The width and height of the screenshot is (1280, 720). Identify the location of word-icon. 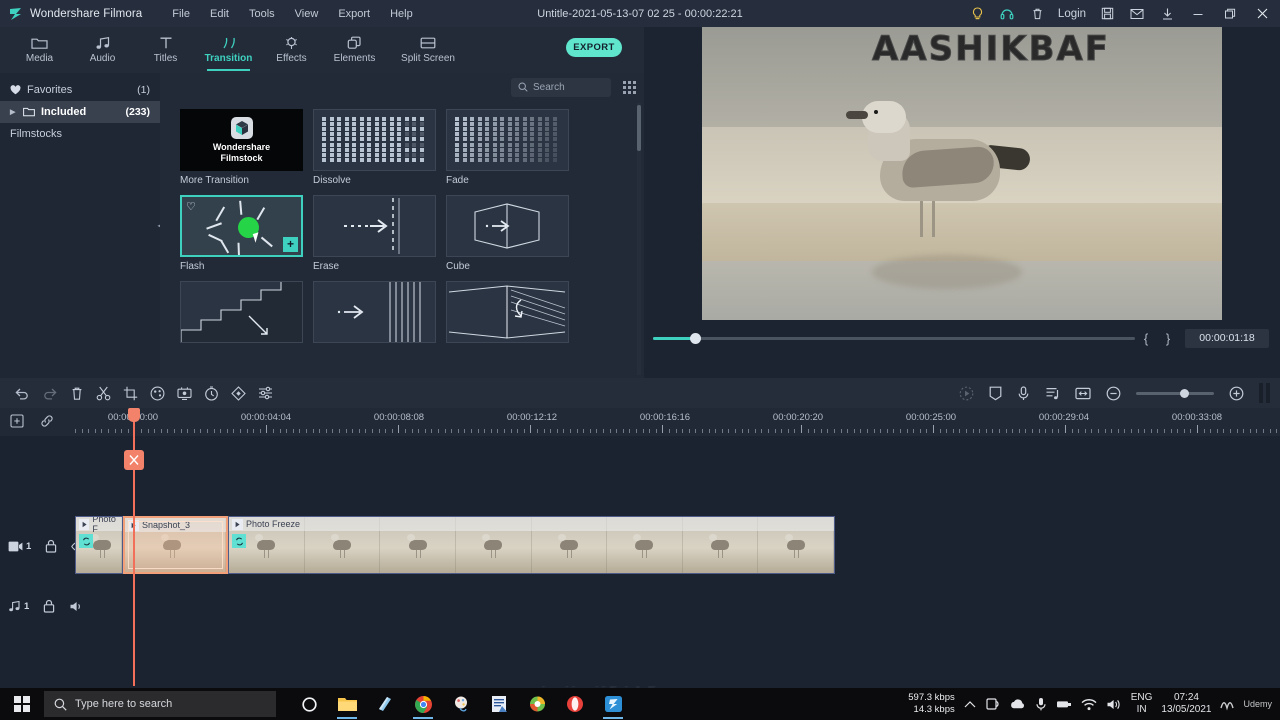
(499, 704).